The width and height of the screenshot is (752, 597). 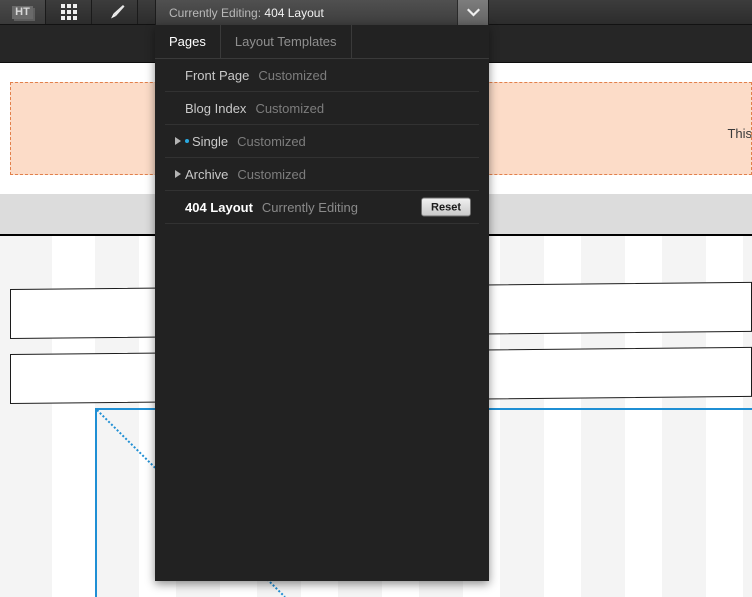 I want to click on ht-logo-icon: HT, so click(x=22, y=12).